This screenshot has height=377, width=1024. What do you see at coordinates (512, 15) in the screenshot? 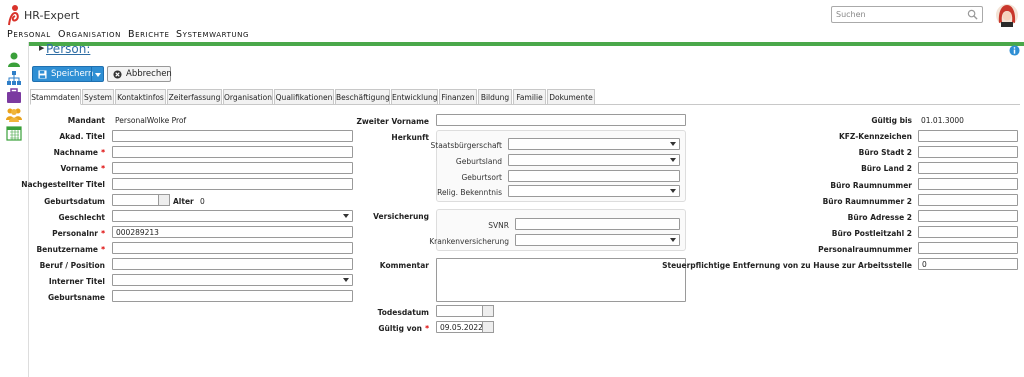
I see `top-bar: HR-Expert Suchen` at bounding box center [512, 15].